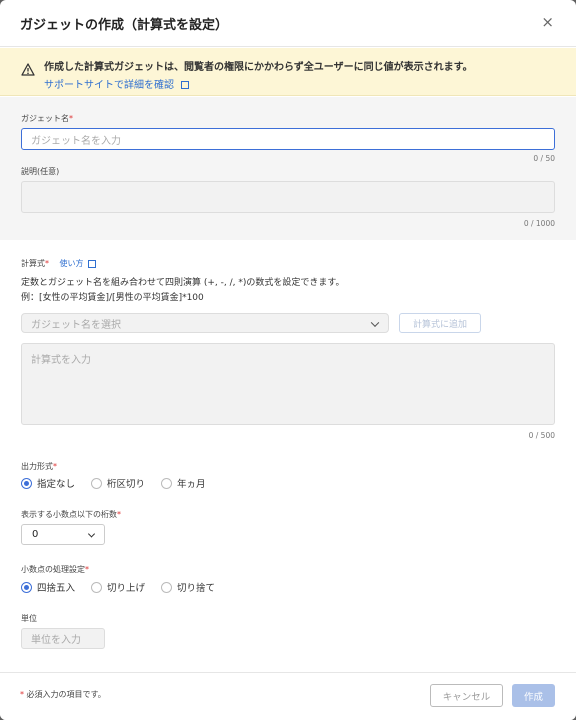 This screenshot has height=720, width=576. I want to click on radio-label: 年ヵ月, so click(191, 484).